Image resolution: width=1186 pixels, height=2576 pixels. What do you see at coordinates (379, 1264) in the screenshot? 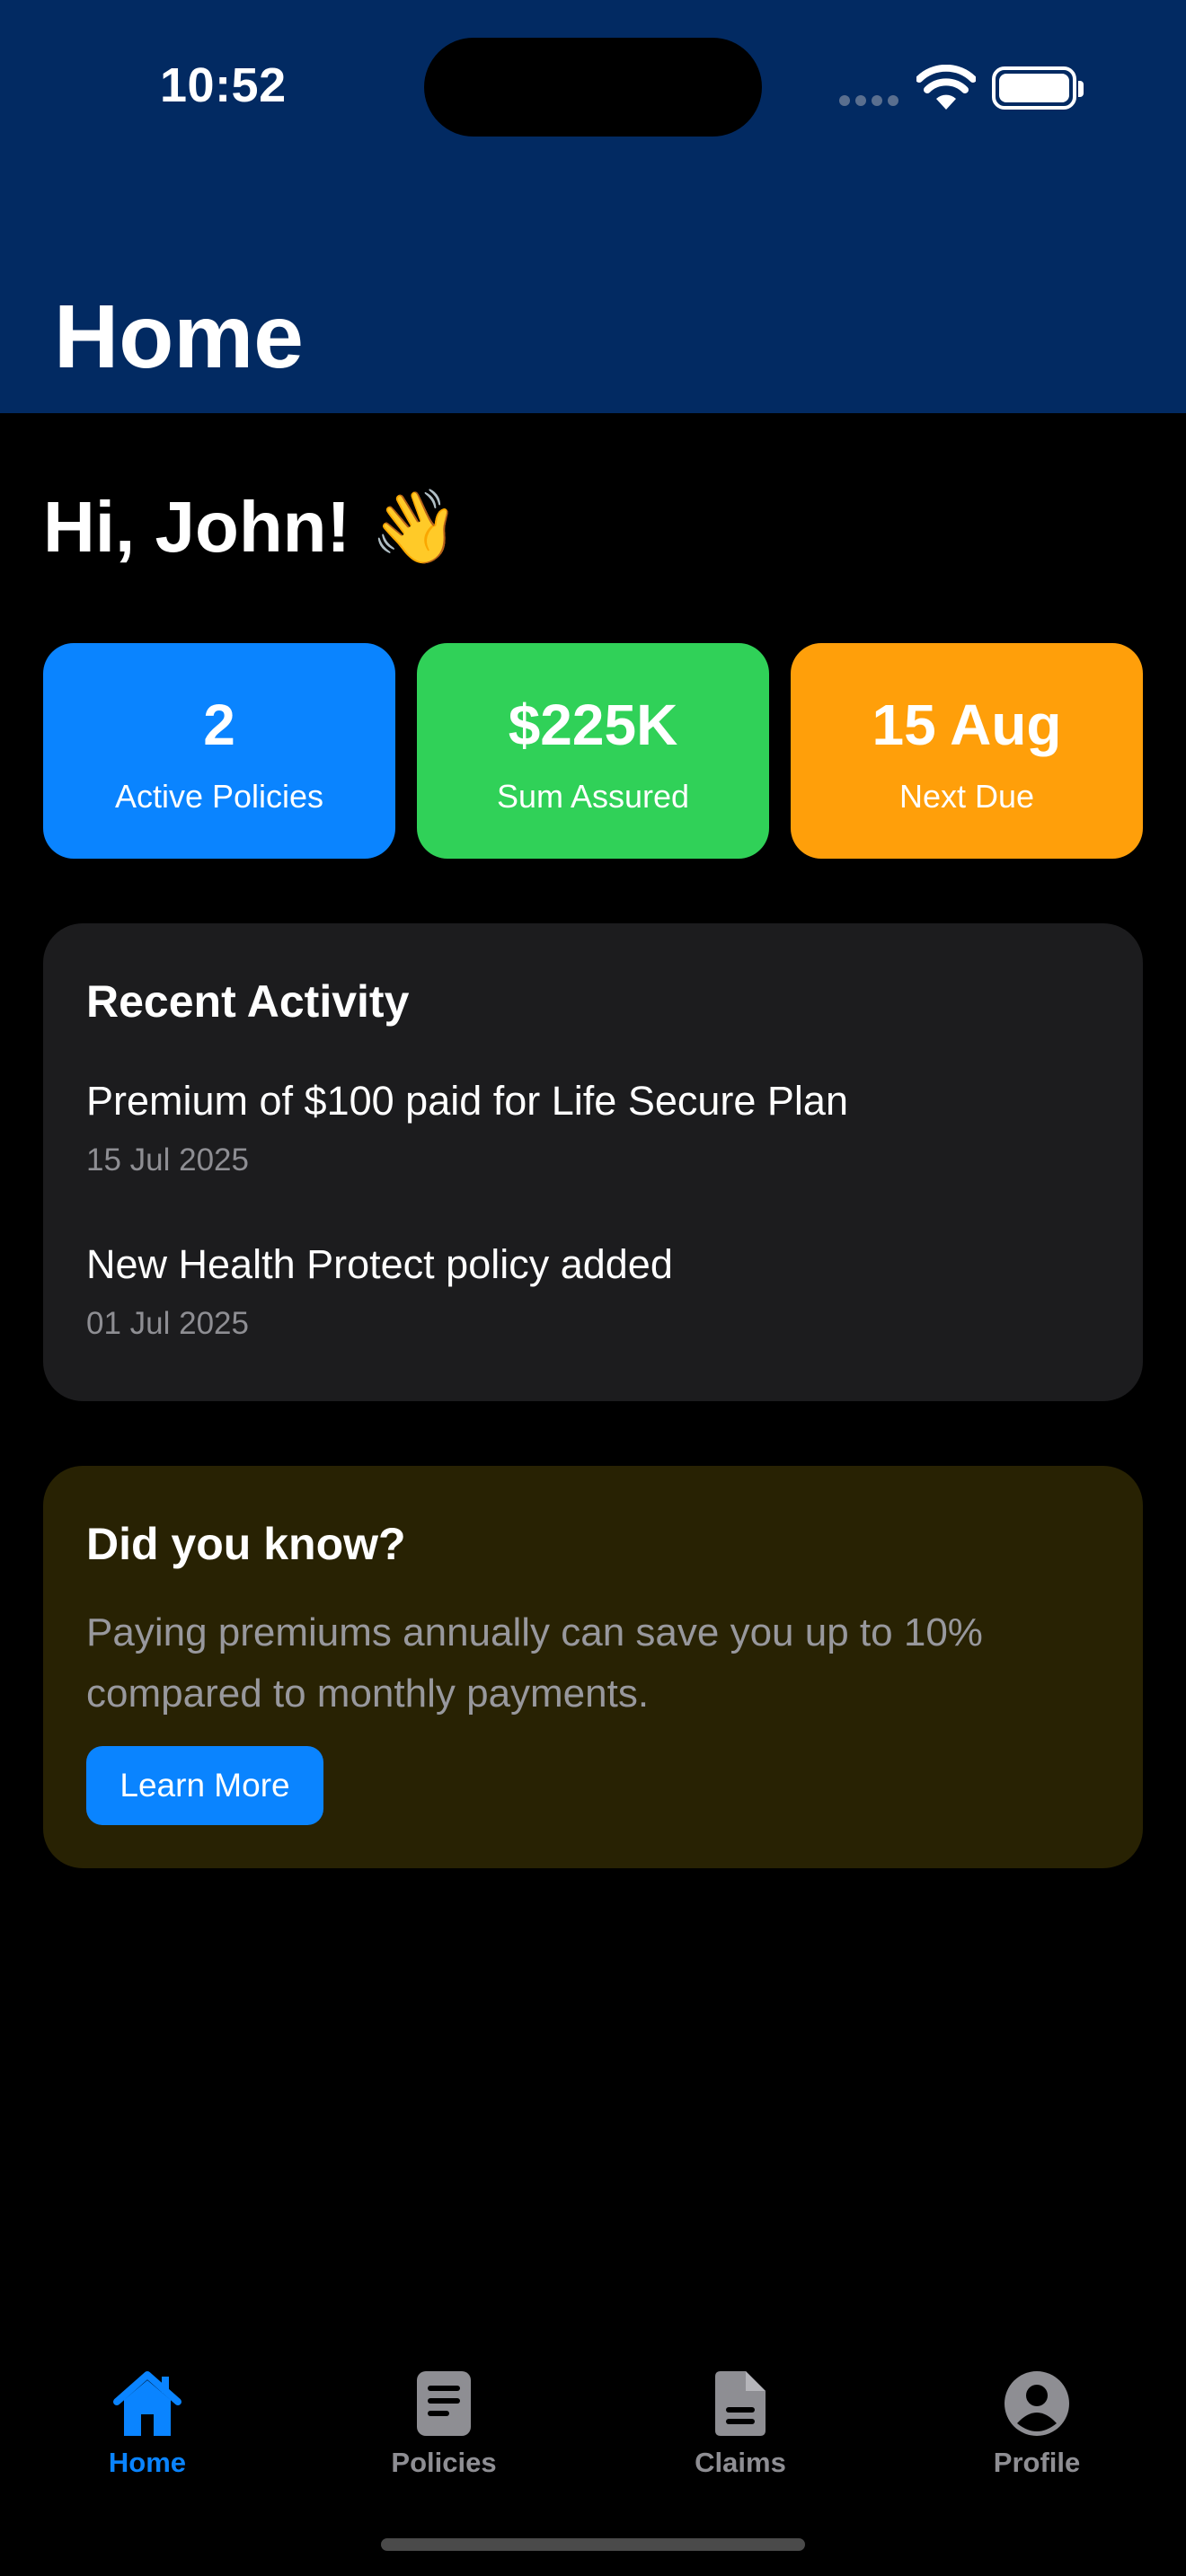
I see `activity-title: New Health Protect policy added` at bounding box center [379, 1264].